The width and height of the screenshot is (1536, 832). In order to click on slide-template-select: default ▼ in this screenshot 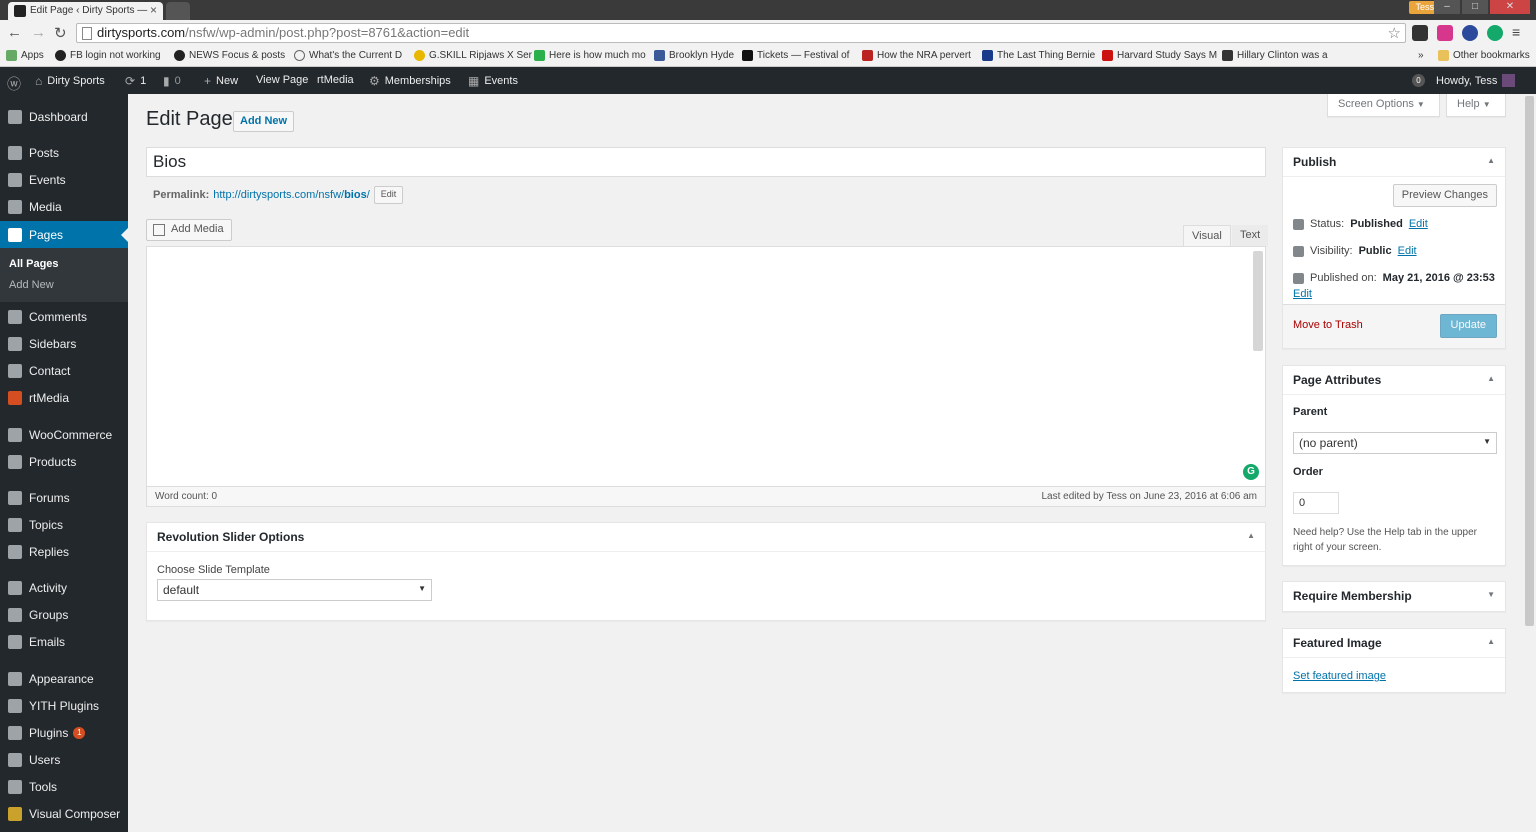, I will do `click(294, 590)`.